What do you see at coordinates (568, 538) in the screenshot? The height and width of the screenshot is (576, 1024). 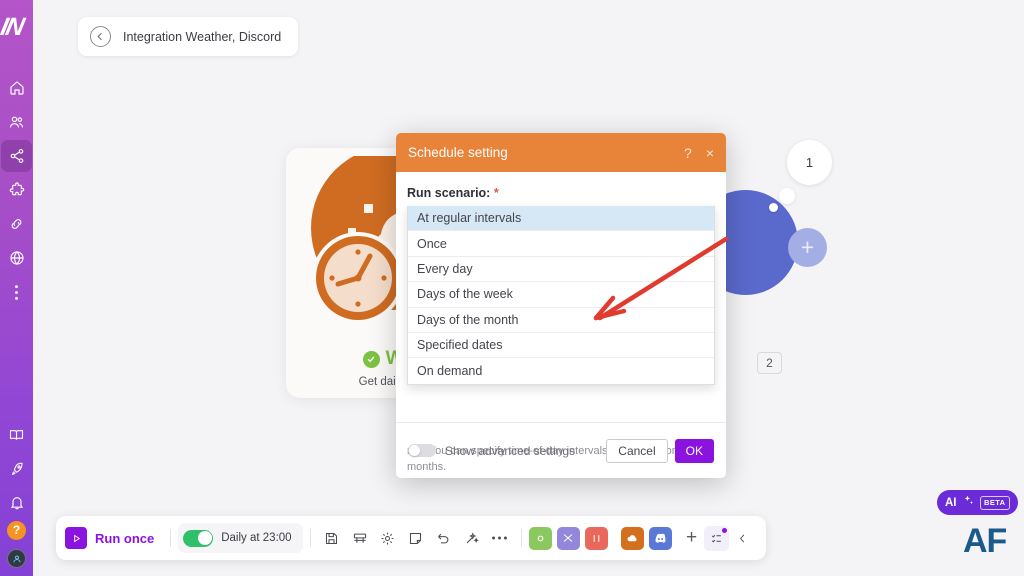 I see `app-router-icon` at bounding box center [568, 538].